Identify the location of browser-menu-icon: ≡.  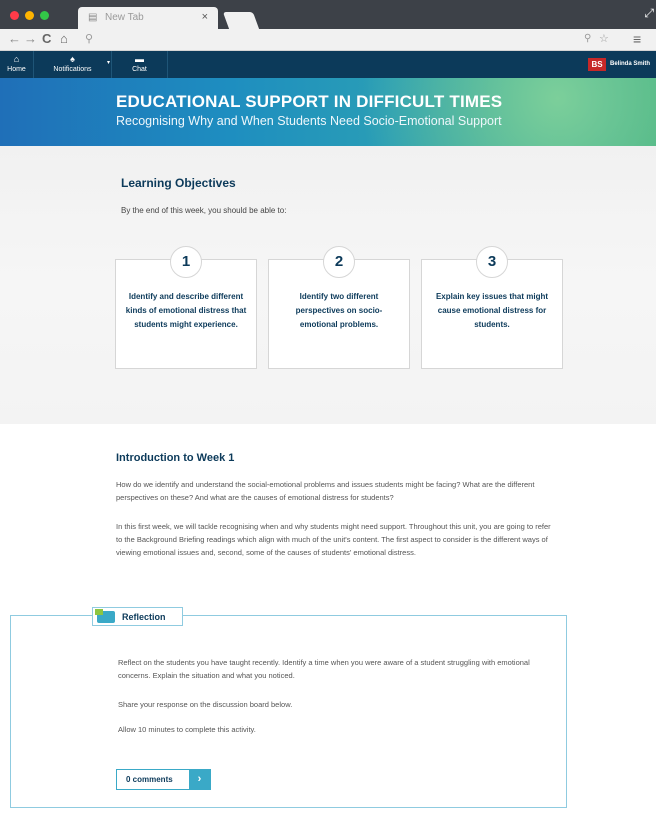
(637, 39).